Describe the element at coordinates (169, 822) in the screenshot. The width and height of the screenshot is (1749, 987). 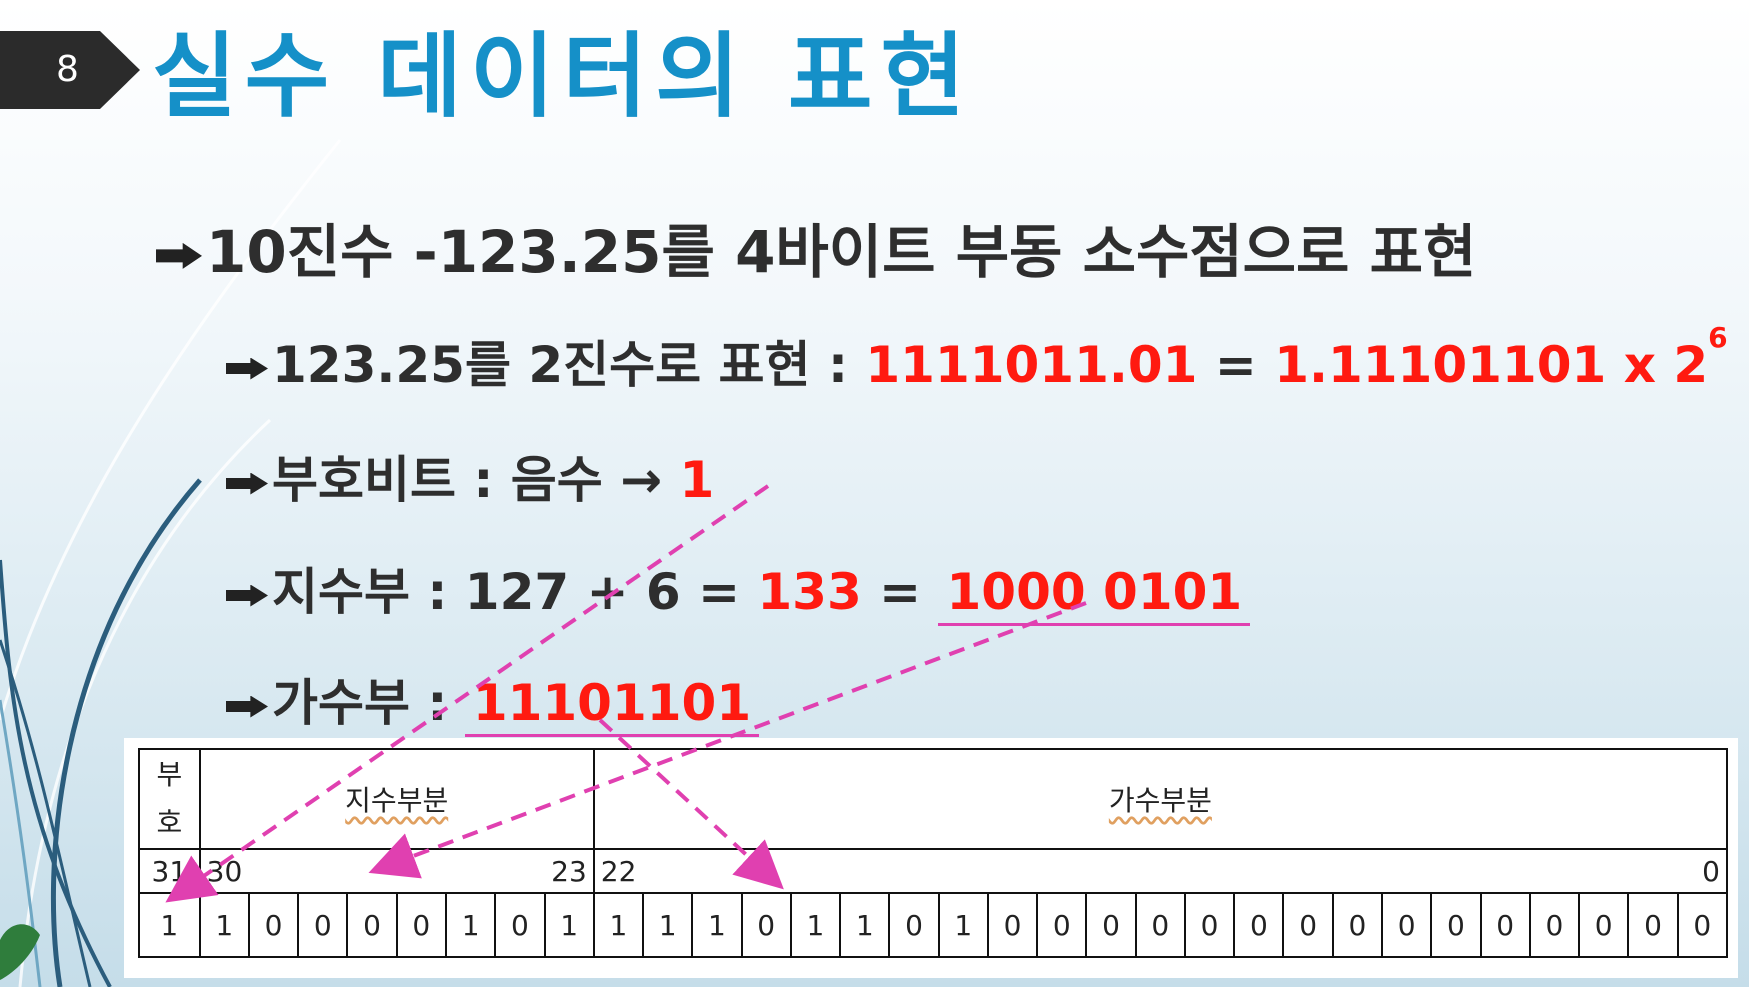
I see `sign-header-bottom: 호` at that location.